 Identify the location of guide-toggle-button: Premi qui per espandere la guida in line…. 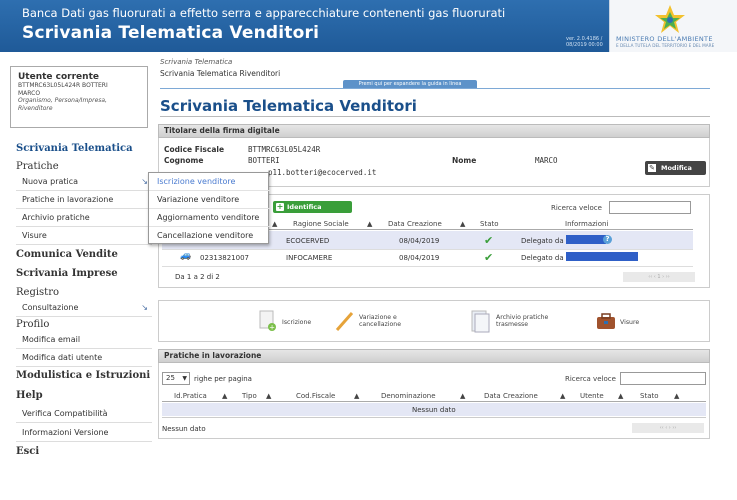
(410, 84).